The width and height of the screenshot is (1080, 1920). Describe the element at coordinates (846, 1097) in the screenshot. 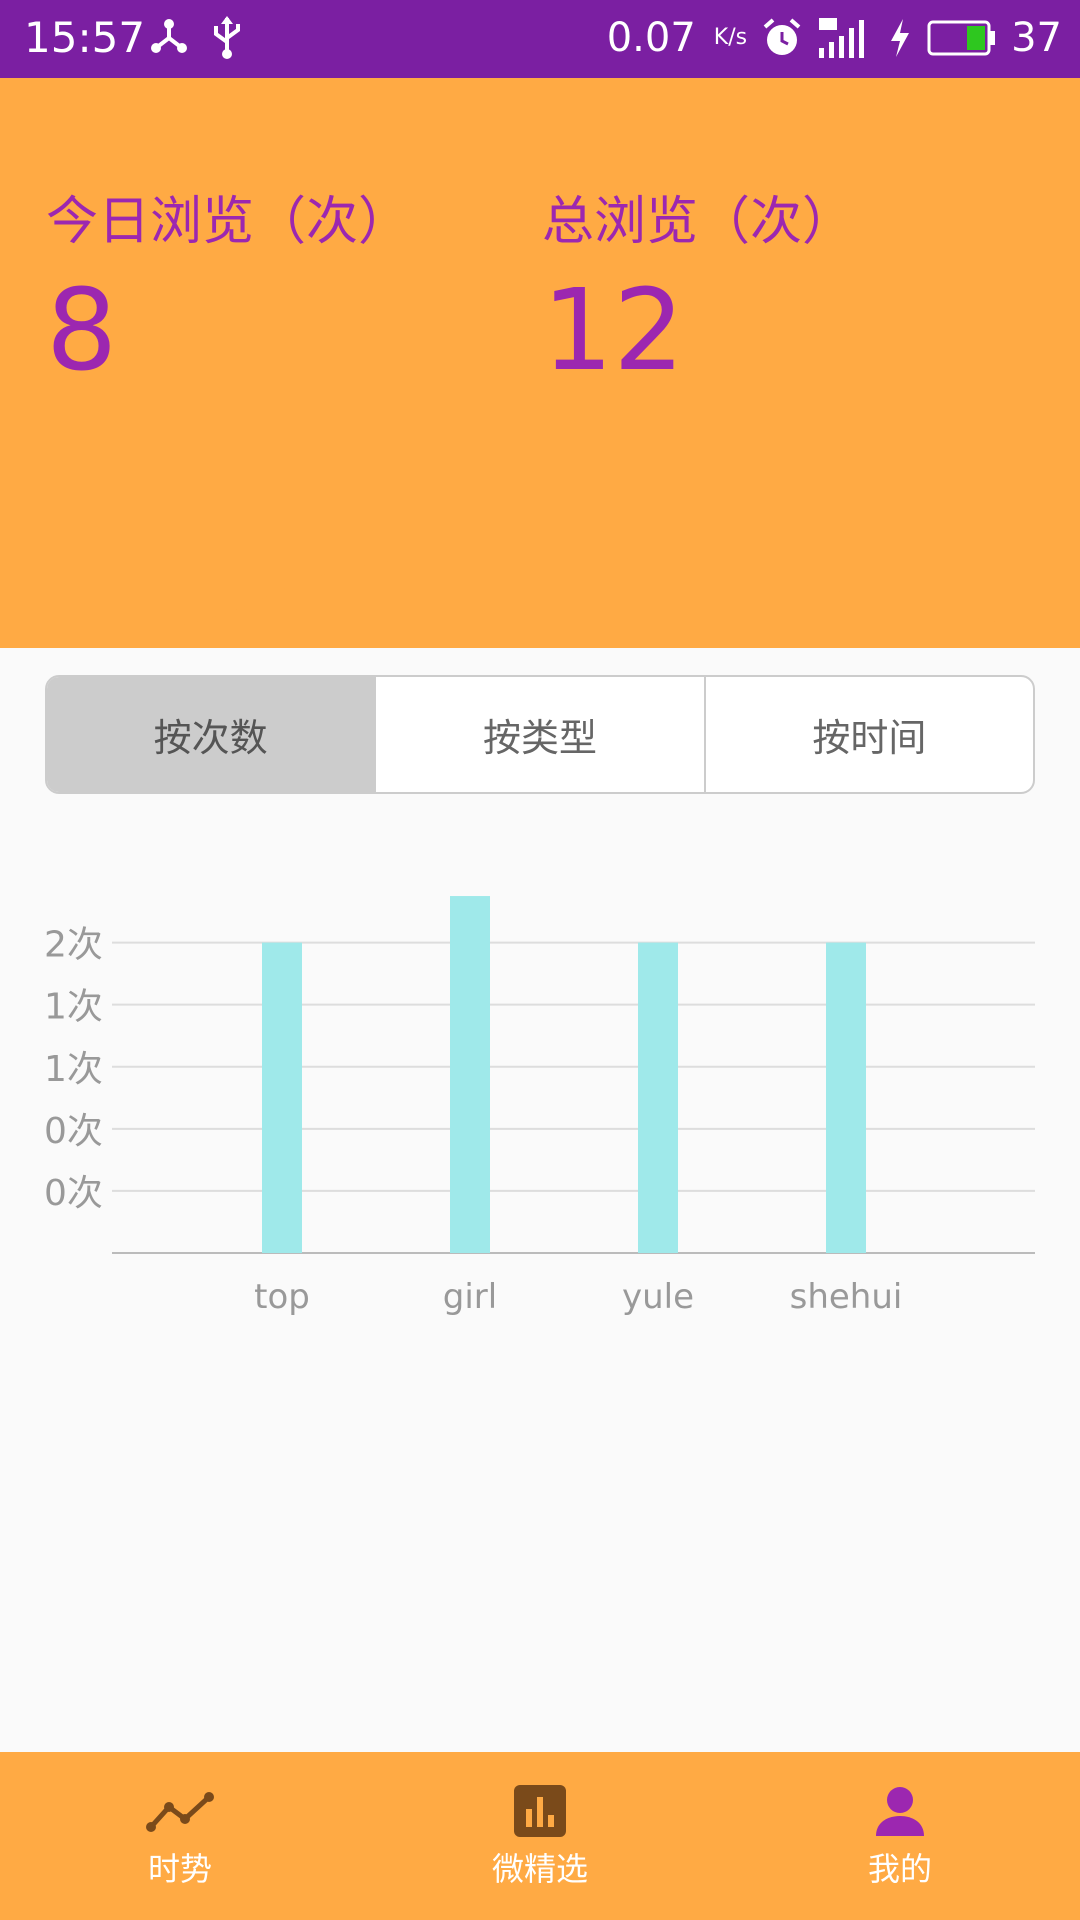

I see `chart-bar-shehui` at that location.